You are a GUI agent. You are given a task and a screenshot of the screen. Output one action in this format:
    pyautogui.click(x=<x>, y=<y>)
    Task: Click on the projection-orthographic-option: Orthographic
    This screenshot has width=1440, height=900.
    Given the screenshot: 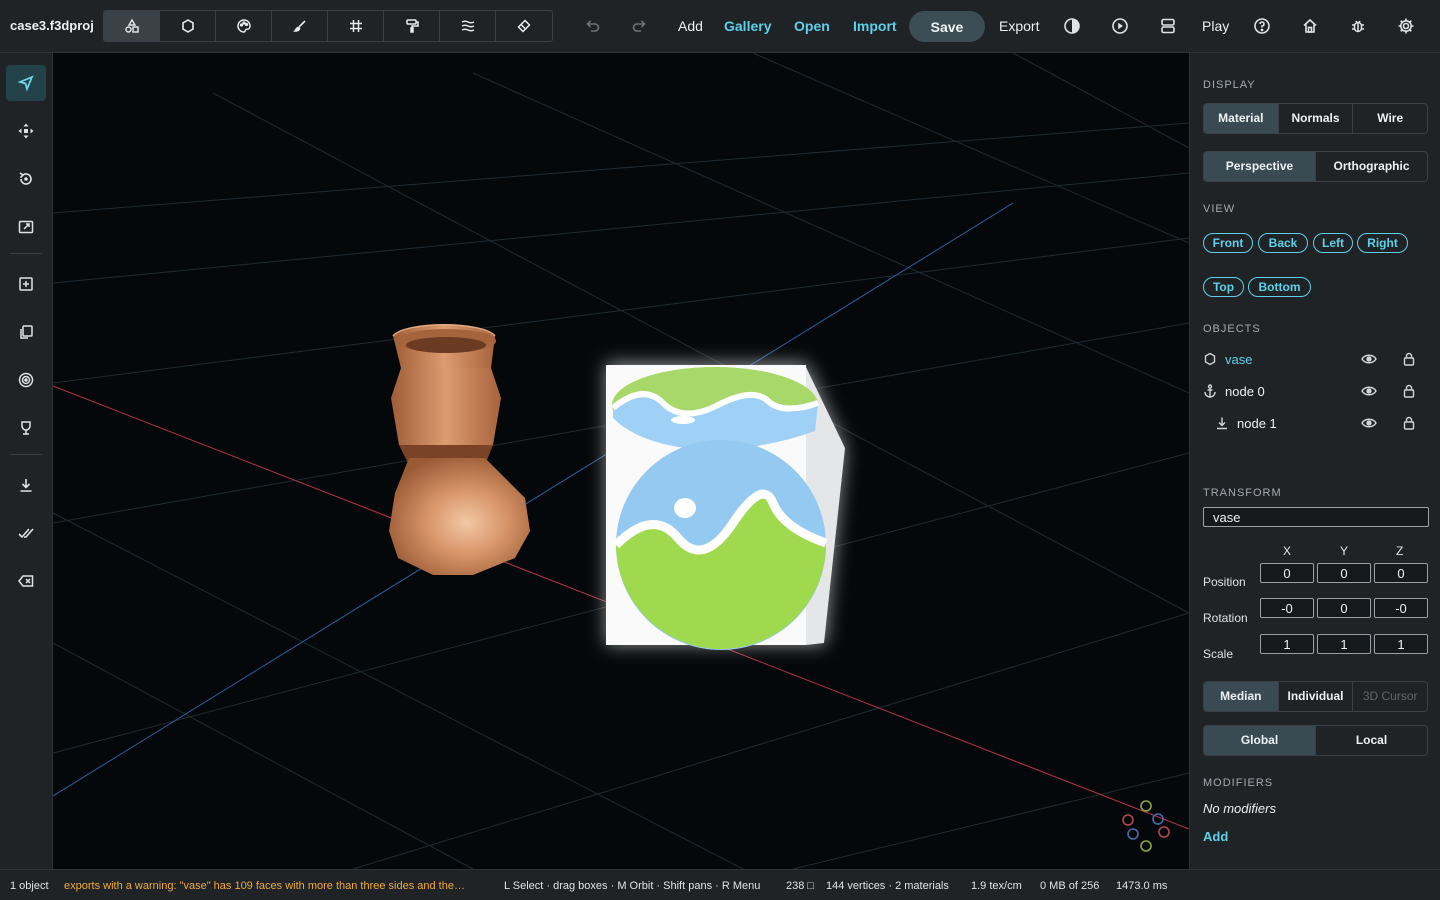 What is the action you would take?
    pyautogui.click(x=1371, y=166)
    